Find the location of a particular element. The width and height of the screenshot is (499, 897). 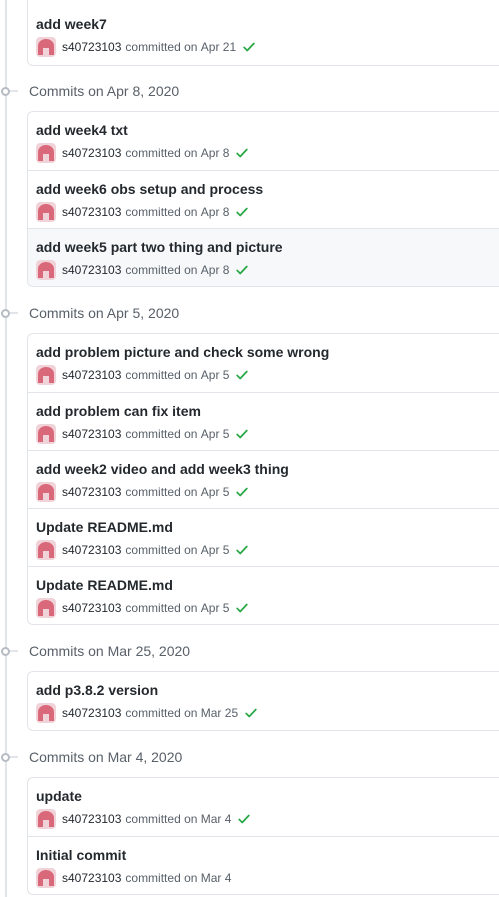

commit-message-link: add week6 obs setup and process is located at coordinates (267, 189).